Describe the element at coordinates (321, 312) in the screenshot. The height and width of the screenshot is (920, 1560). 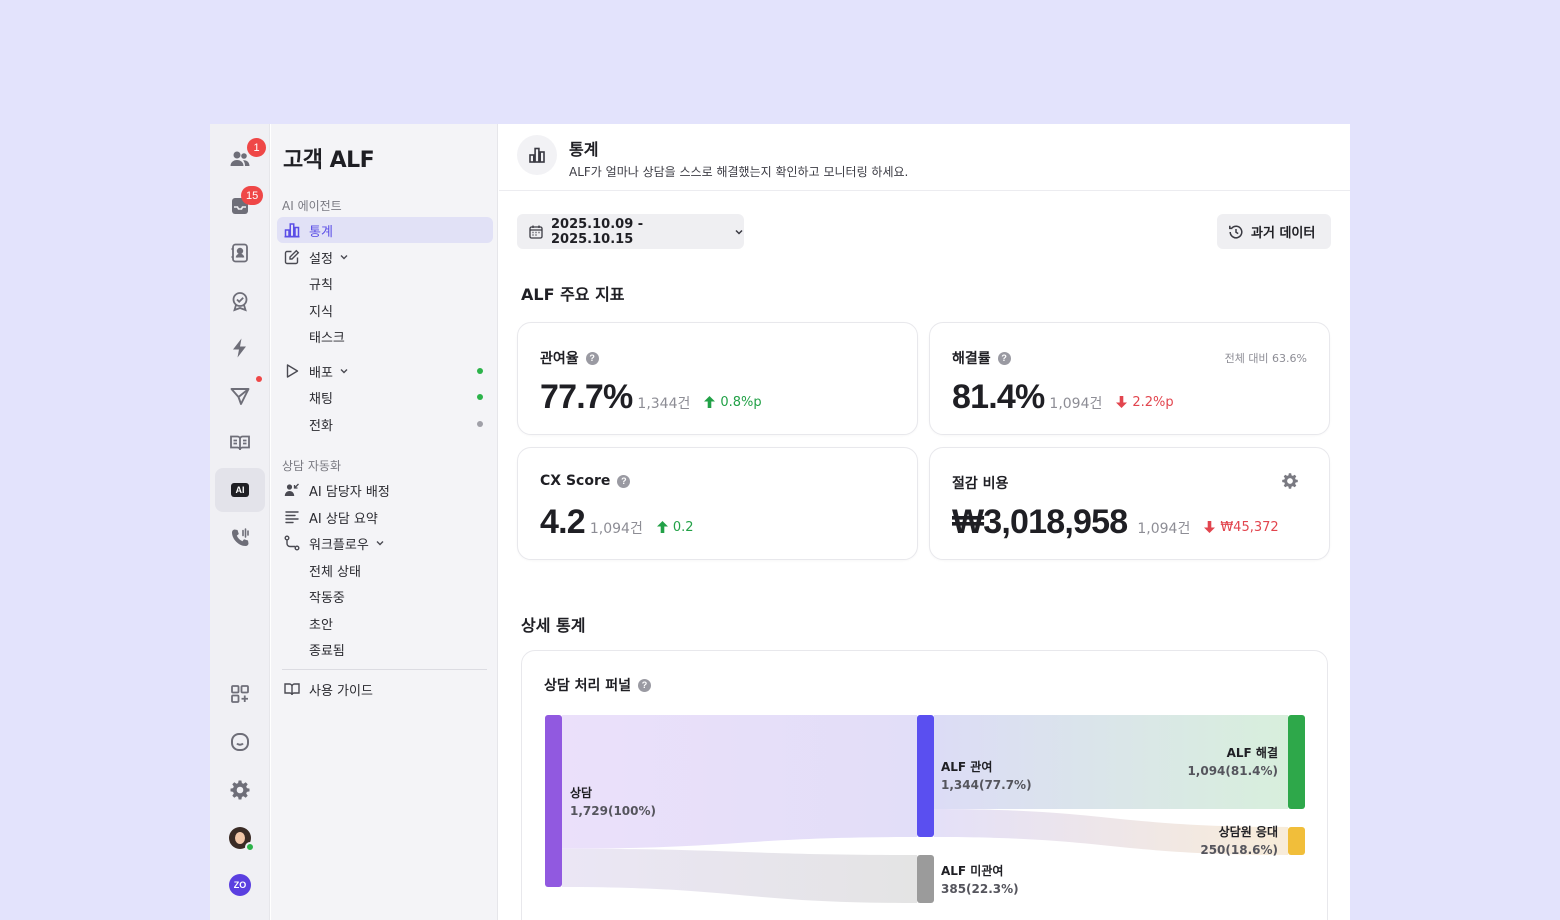
I see `sidebar-item-label: 지식` at that location.